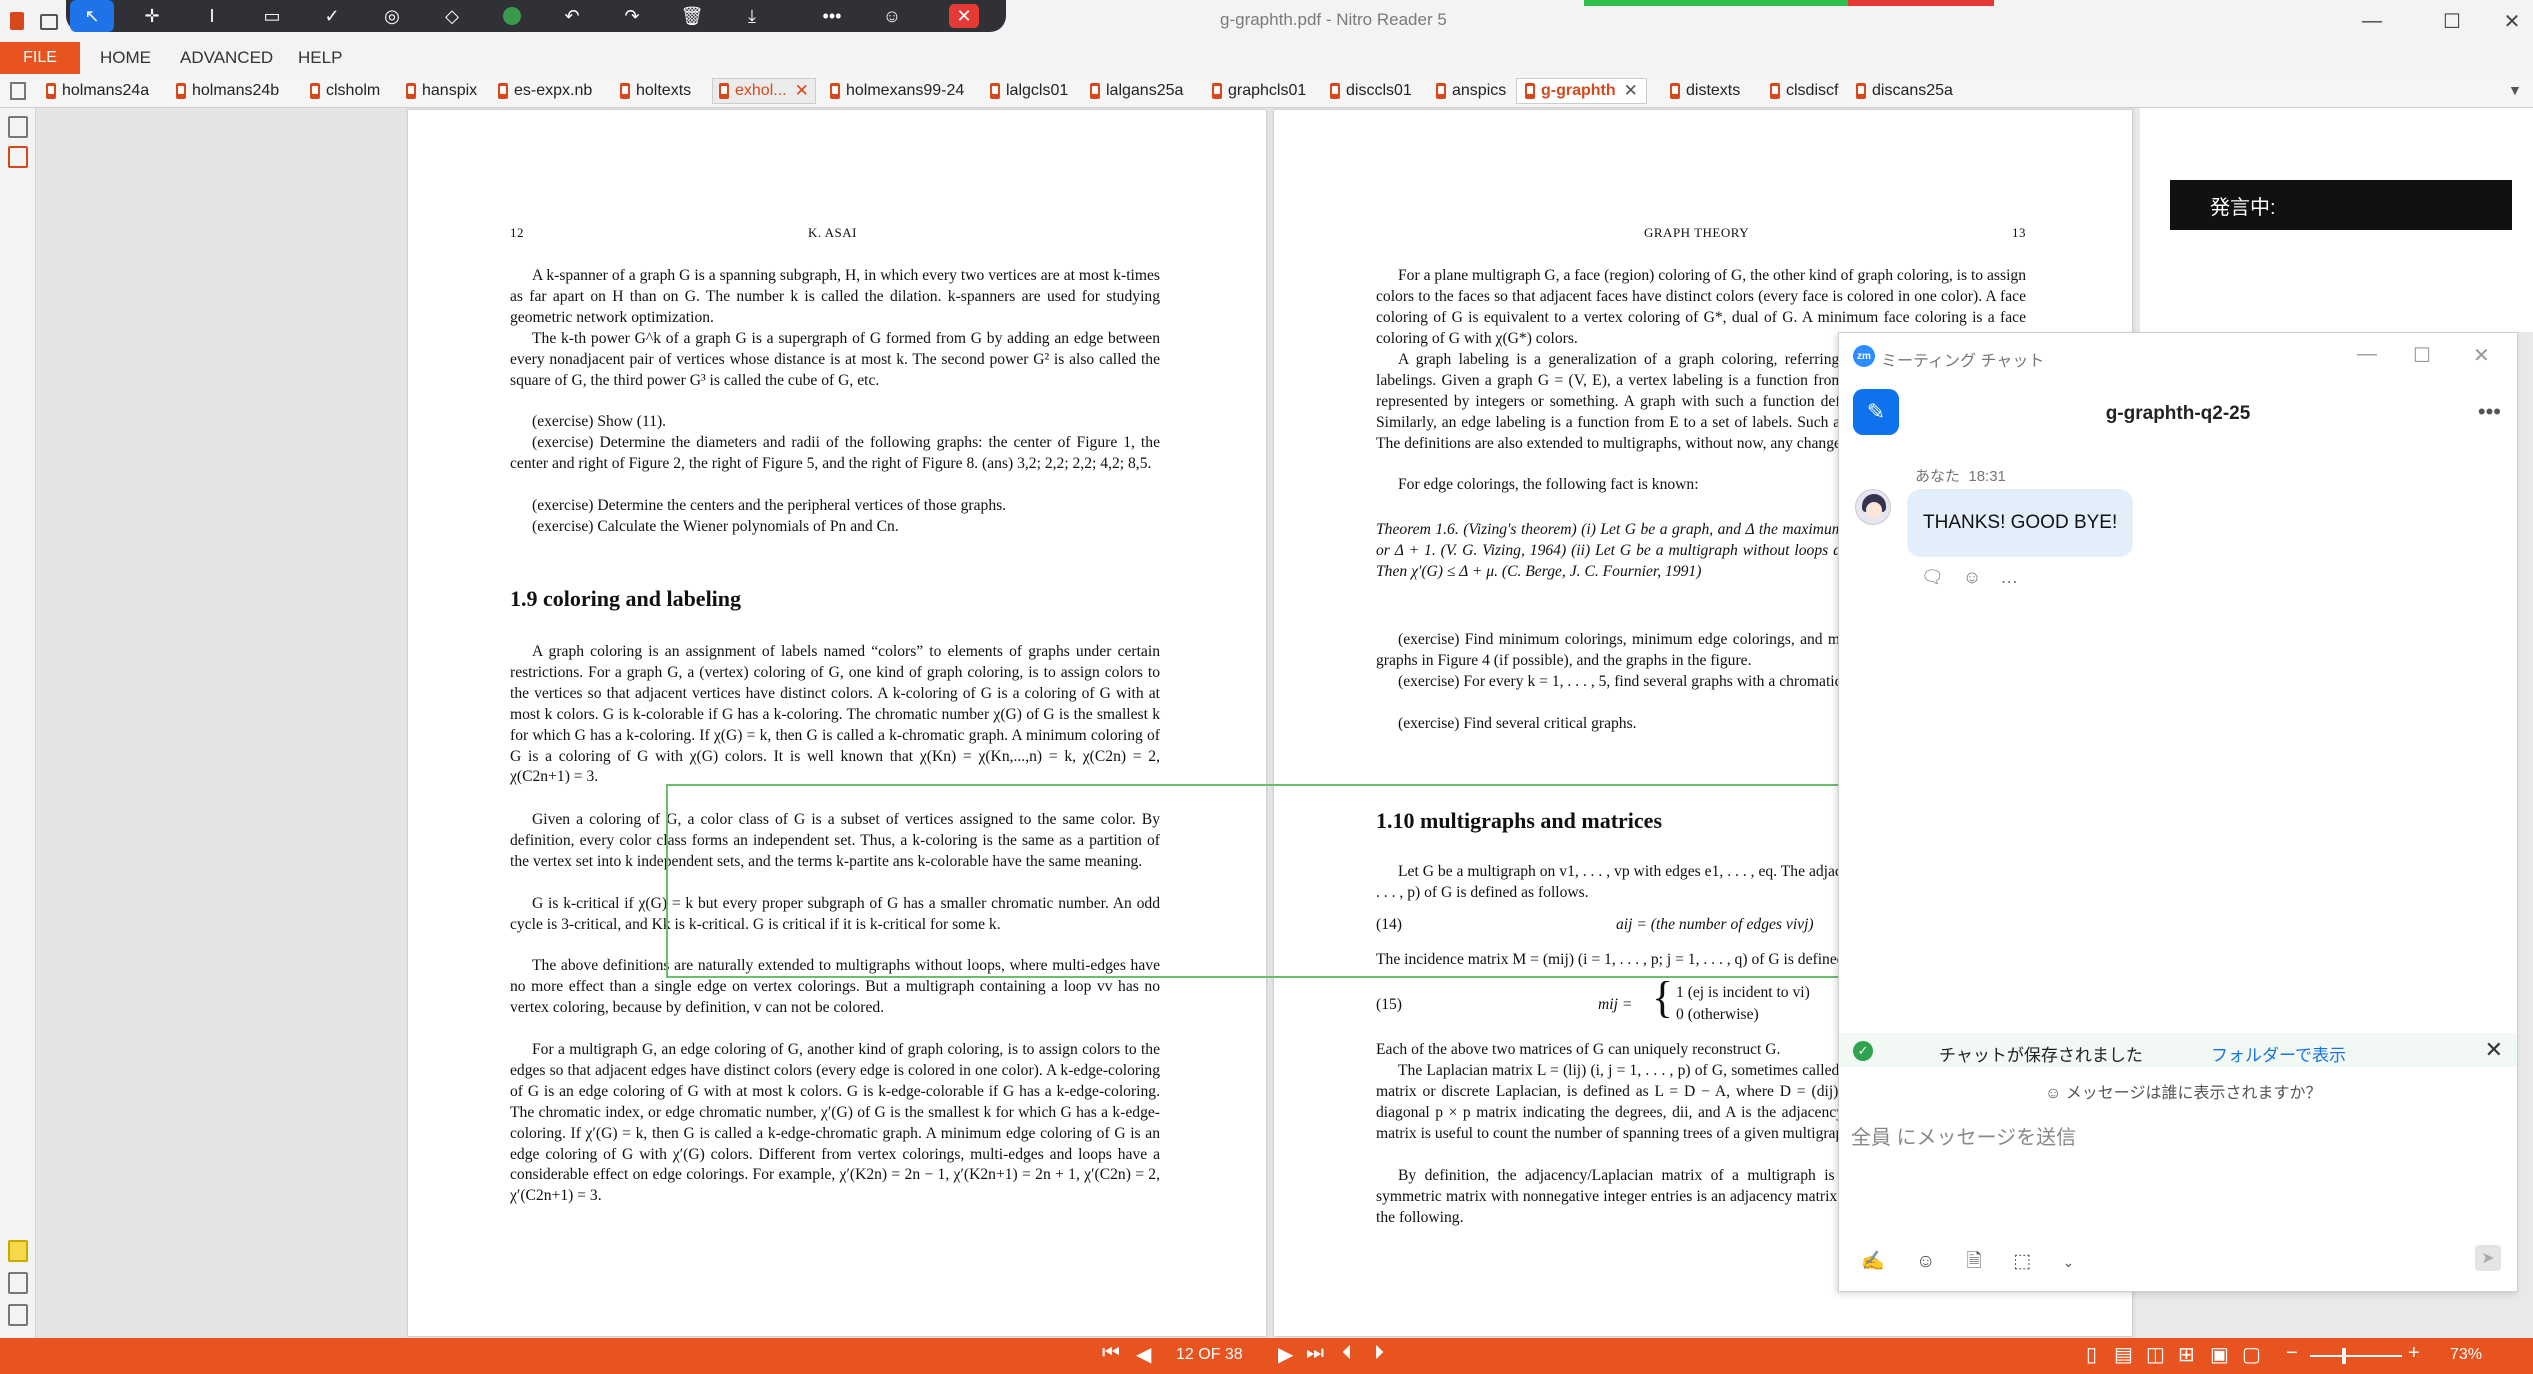 This screenshot has height=1374, width=2533. I want to click on thumbnail-icon, so click(18, 127).